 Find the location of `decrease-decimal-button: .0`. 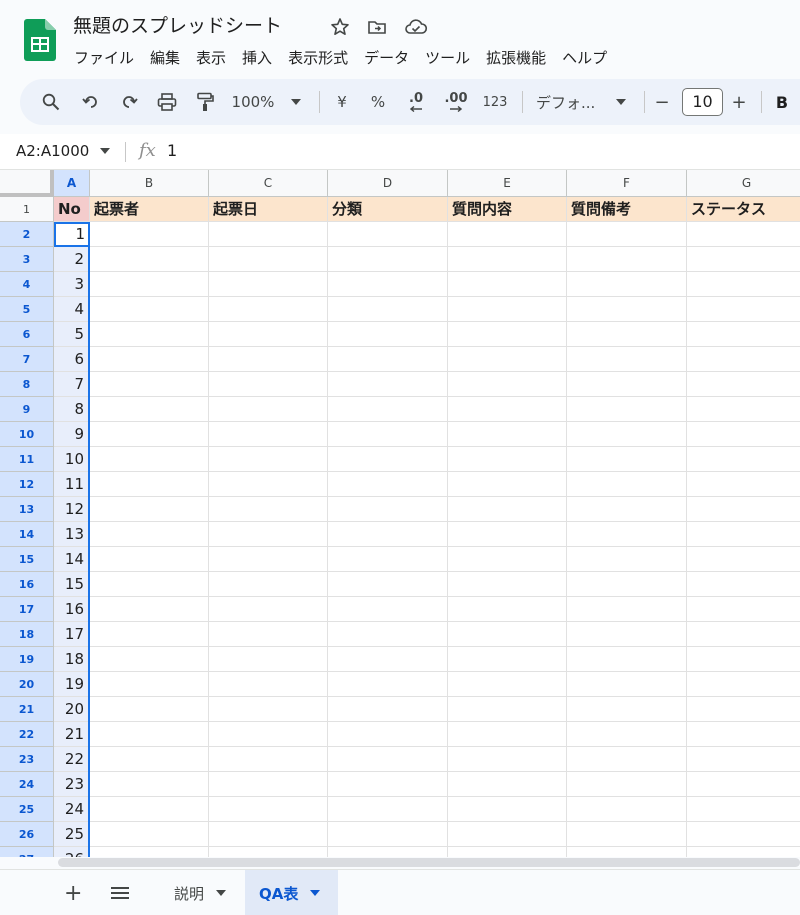

decrease-decimal-button: .0 is located at coordinates (416, 102).